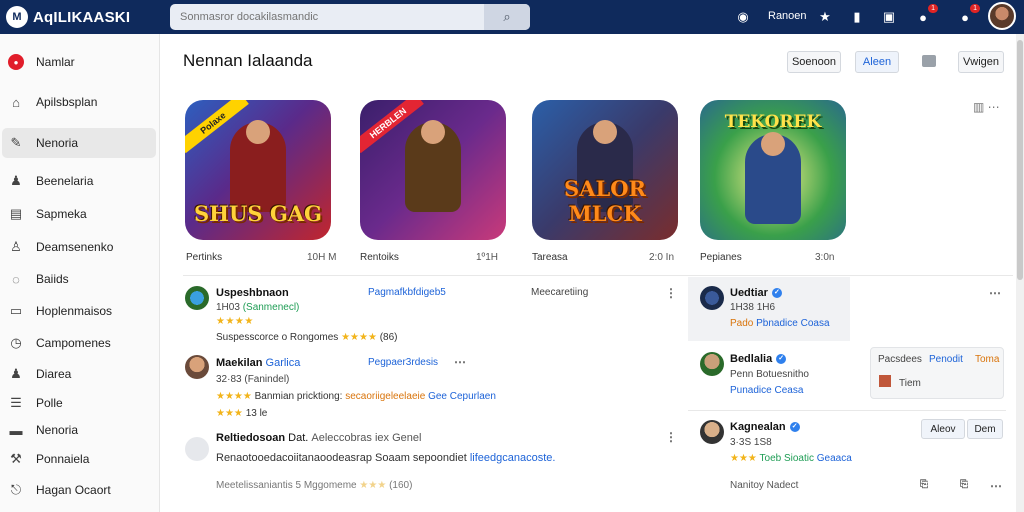  What do you see at coordinates (235, 321) in the screenshot?
I see `star-rating: ★★★★` at bounding box center [235, 321].